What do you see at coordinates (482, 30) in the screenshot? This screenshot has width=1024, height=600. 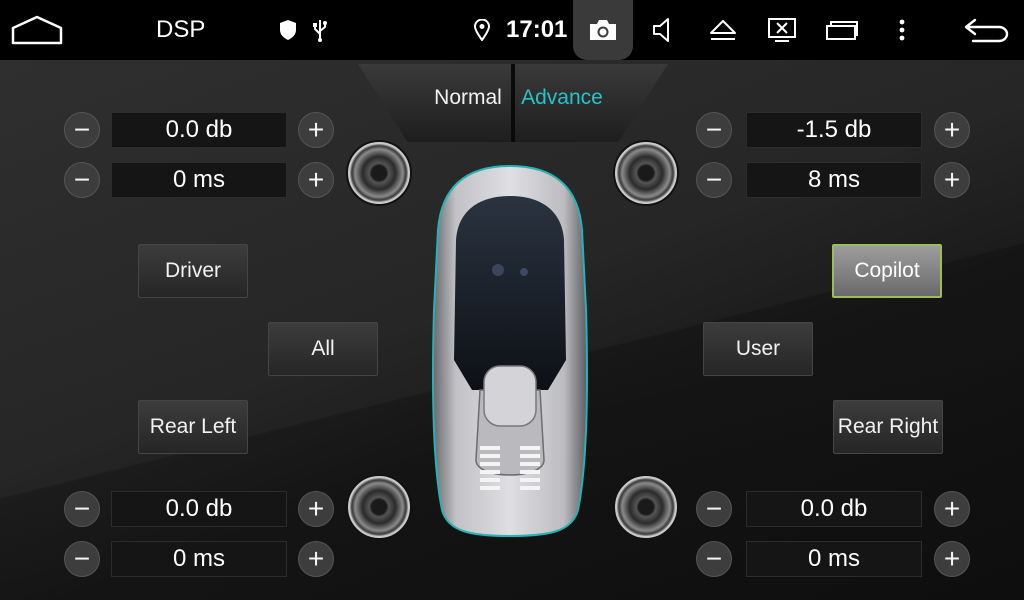 I see `location-icon` at bounding box center [482, 30].